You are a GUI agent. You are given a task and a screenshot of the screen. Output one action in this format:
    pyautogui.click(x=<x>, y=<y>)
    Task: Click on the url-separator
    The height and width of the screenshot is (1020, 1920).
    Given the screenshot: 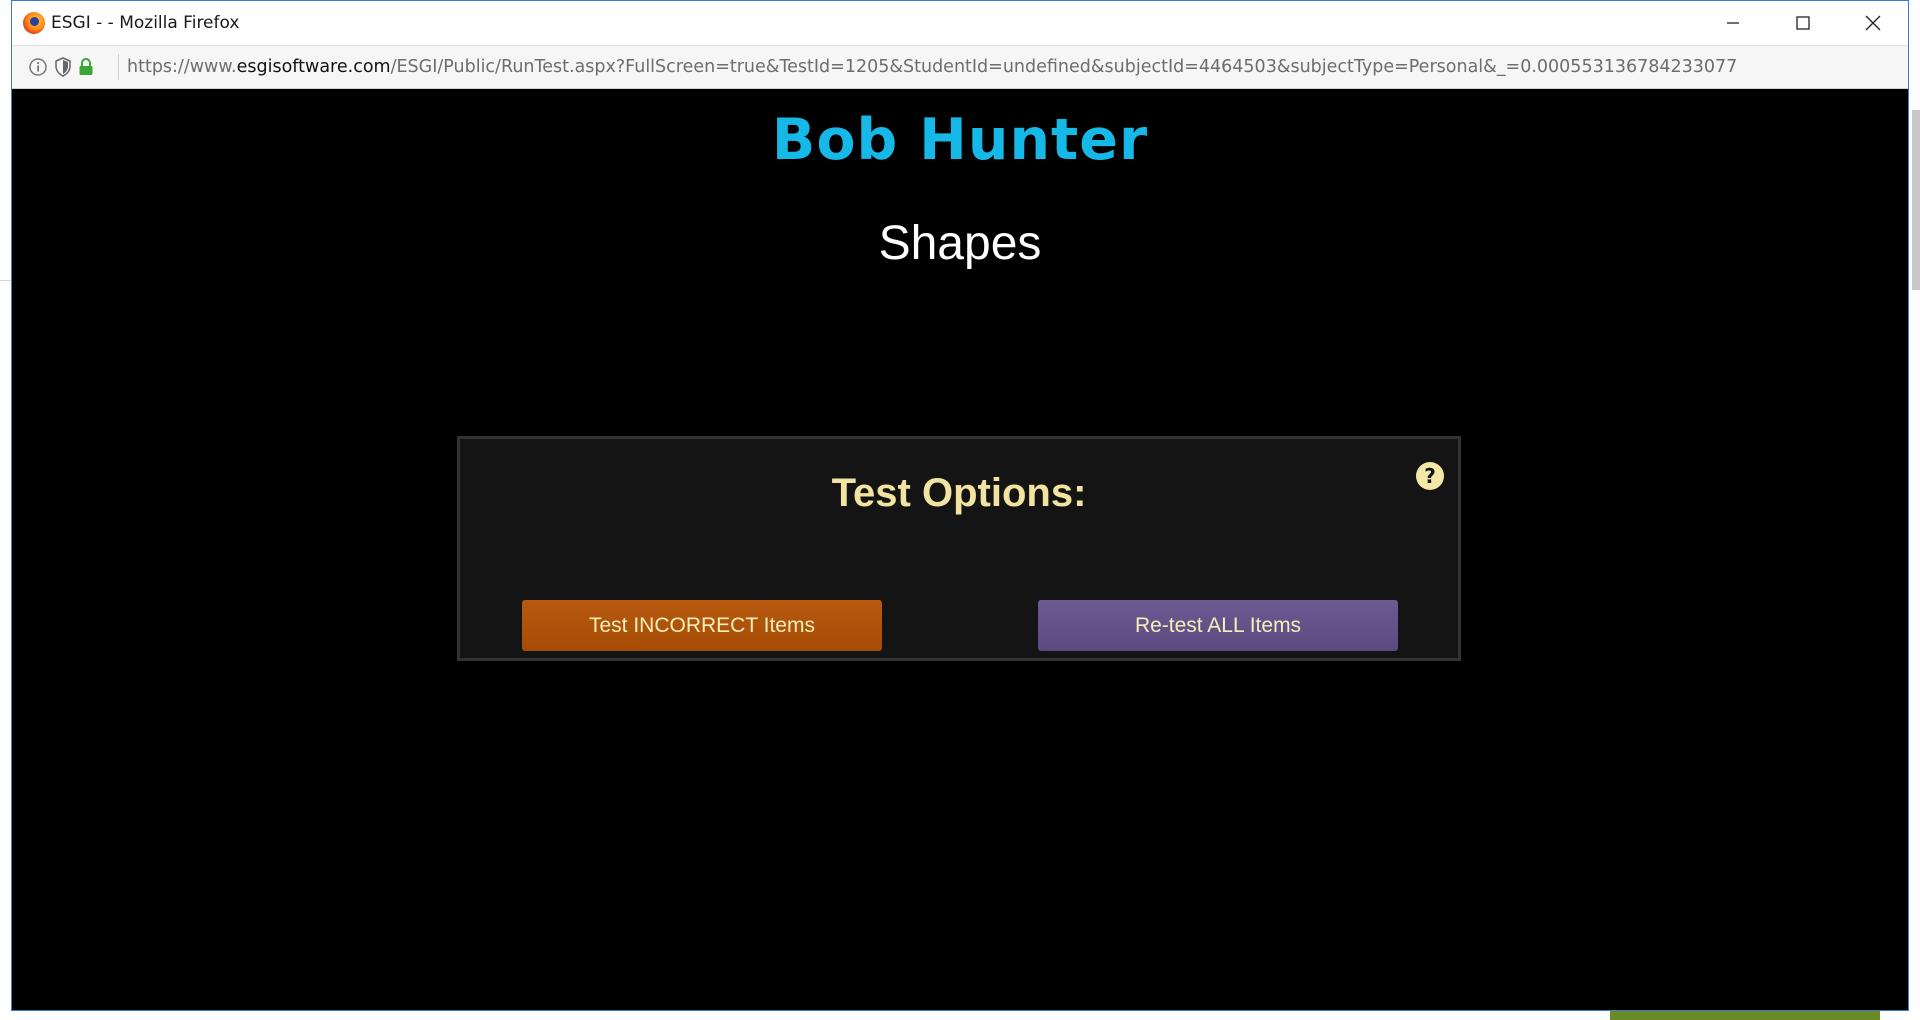 What is the action you would take?
    pyautogui.click(x=118, y=67)
    